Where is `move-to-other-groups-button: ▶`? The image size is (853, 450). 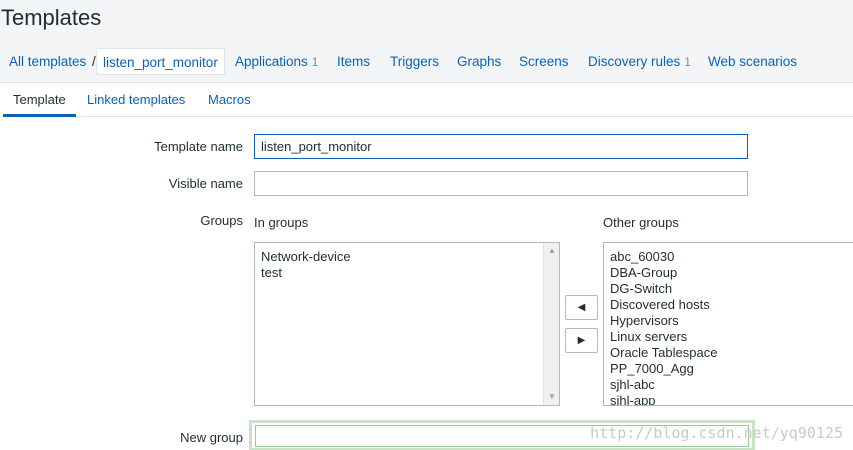
move-to-other-groups-button: ▶ is located at coordinates (581, 340).